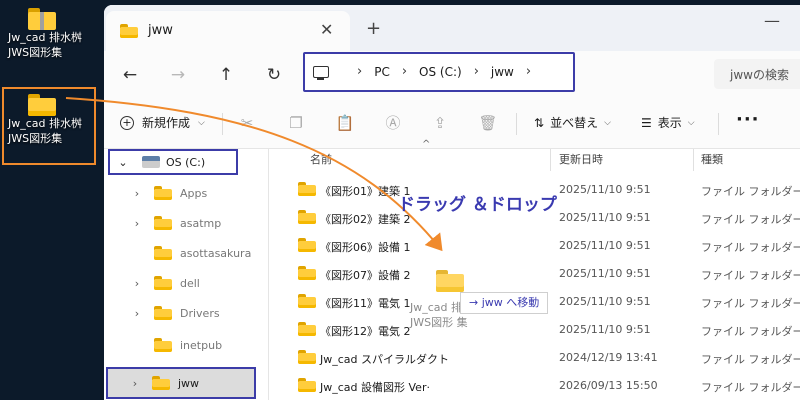 The height and width of the screenshot is (400, 800). Describe the element at coordinates (772, 20) in the screenshot. I see `minimize-button: —` at that location.